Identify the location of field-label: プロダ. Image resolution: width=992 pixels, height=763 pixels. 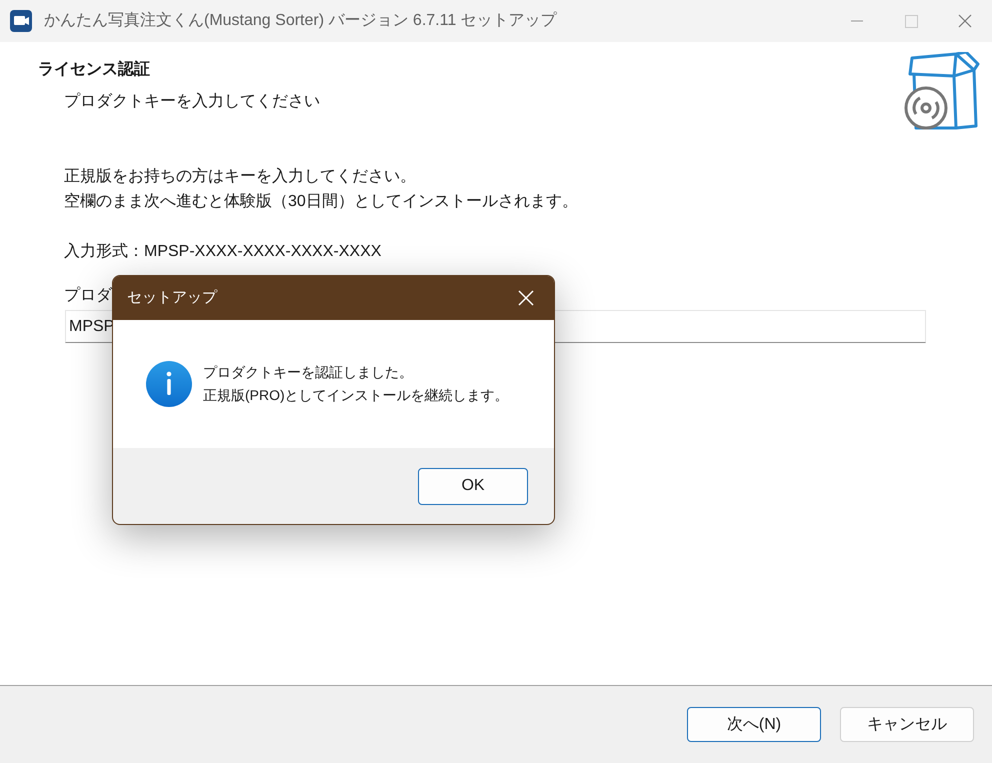
(88, 296).